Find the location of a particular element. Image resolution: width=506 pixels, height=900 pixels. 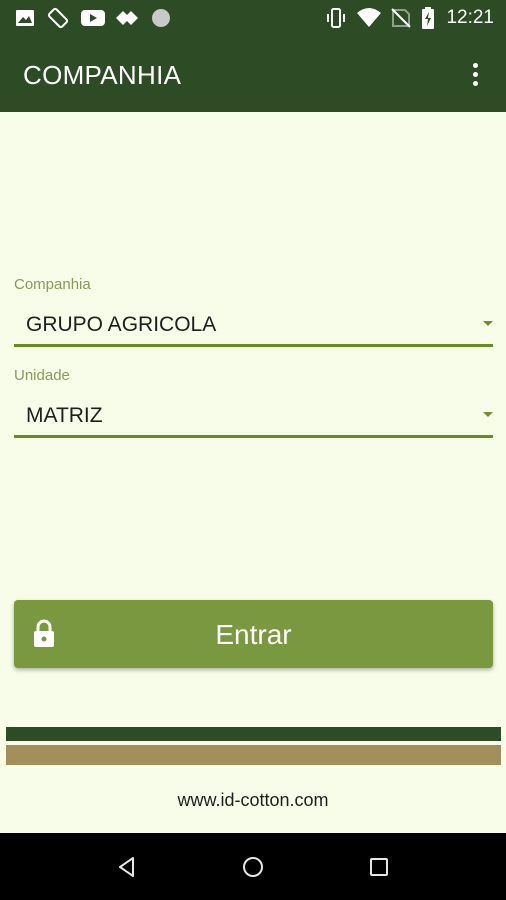

recents-icon is located at coordinates (379, 867).